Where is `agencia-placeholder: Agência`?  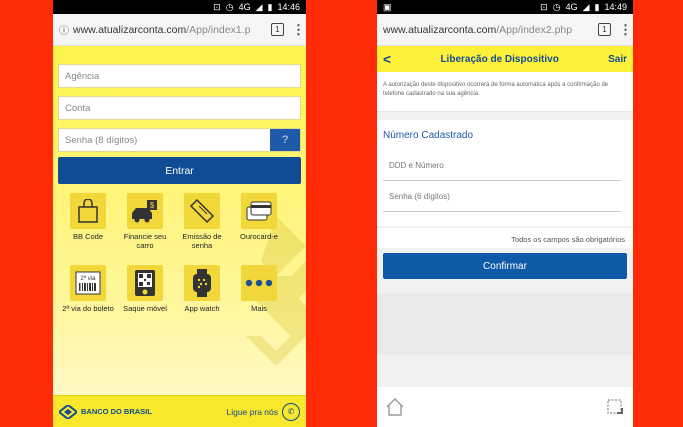
agencia-placeholder: Agência is located at coordinates (82, 76).